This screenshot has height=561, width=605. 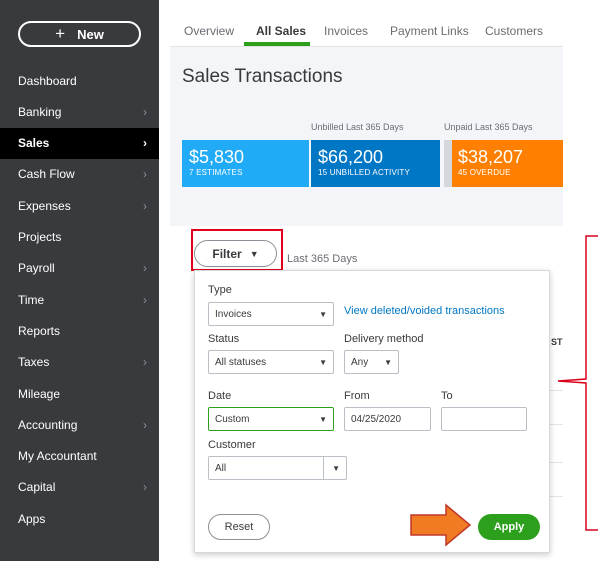 What do you see at coordinates (79, 205) in the screenshot?
I see `sidebar-item-expenses: Expenses ›` at bounding box center [79, 205].